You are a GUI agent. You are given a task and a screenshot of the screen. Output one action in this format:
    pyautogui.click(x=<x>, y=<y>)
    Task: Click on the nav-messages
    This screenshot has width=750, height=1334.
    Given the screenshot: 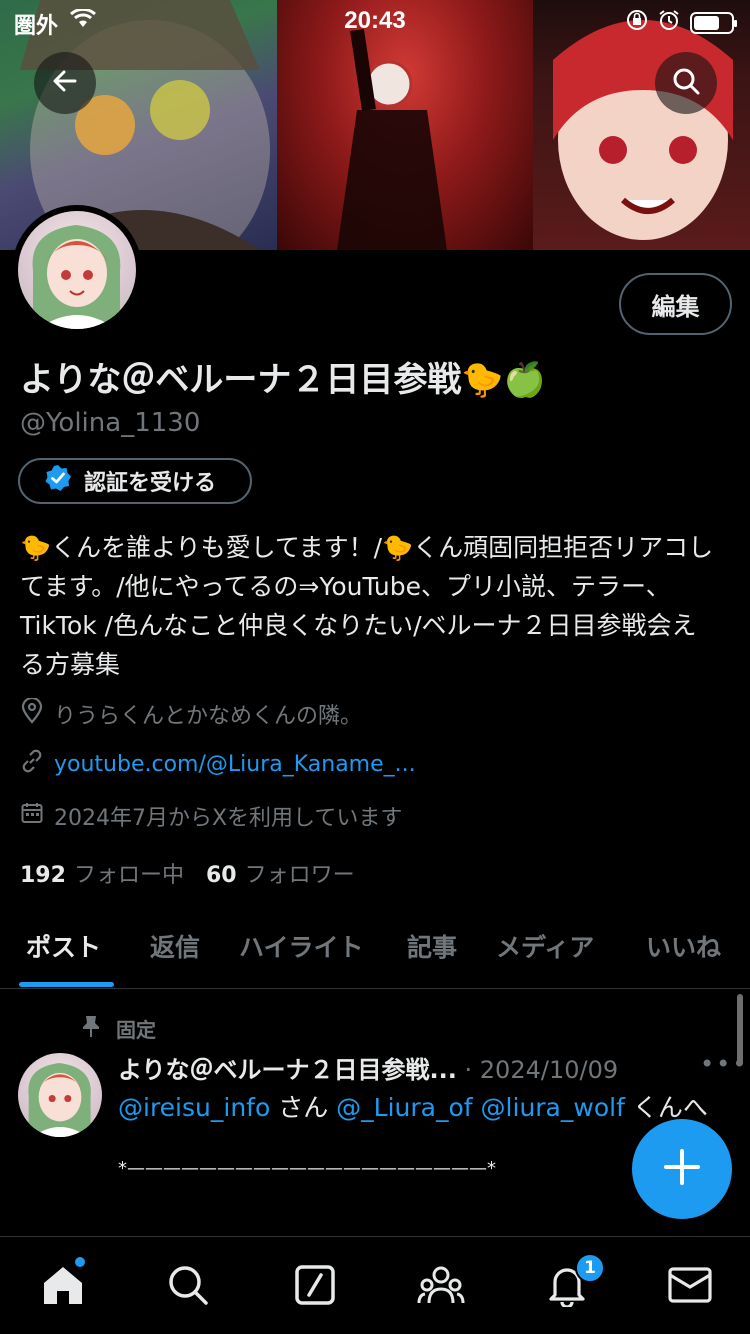 What is the action you would take?
    pyautogui.click(x=690, y=1287)
    